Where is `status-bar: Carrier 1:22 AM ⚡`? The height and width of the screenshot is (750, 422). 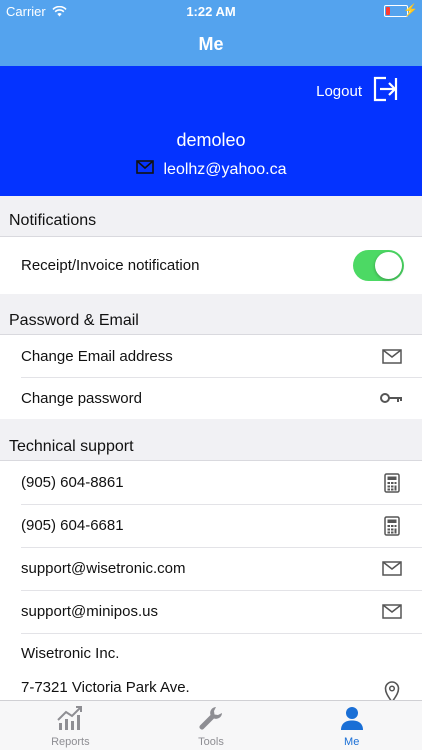 status-bar: Carrier 1:22 AM ⚡ is located at coordinates (211, 11).